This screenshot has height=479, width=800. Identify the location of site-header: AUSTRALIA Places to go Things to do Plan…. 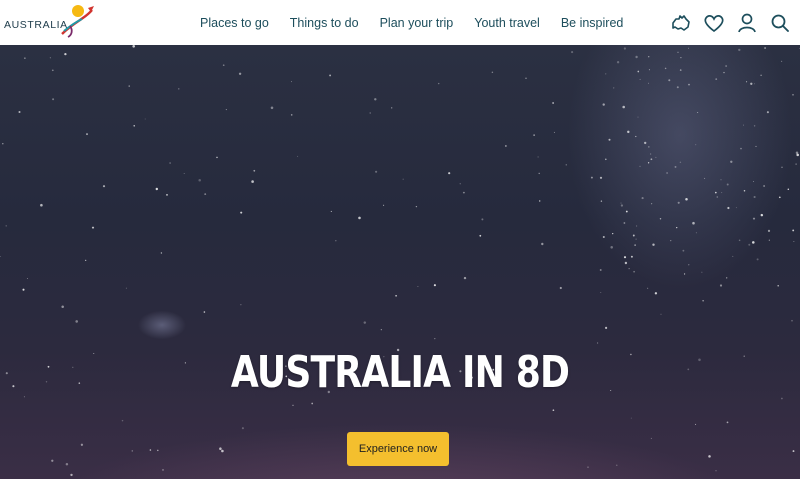
(400, 22).